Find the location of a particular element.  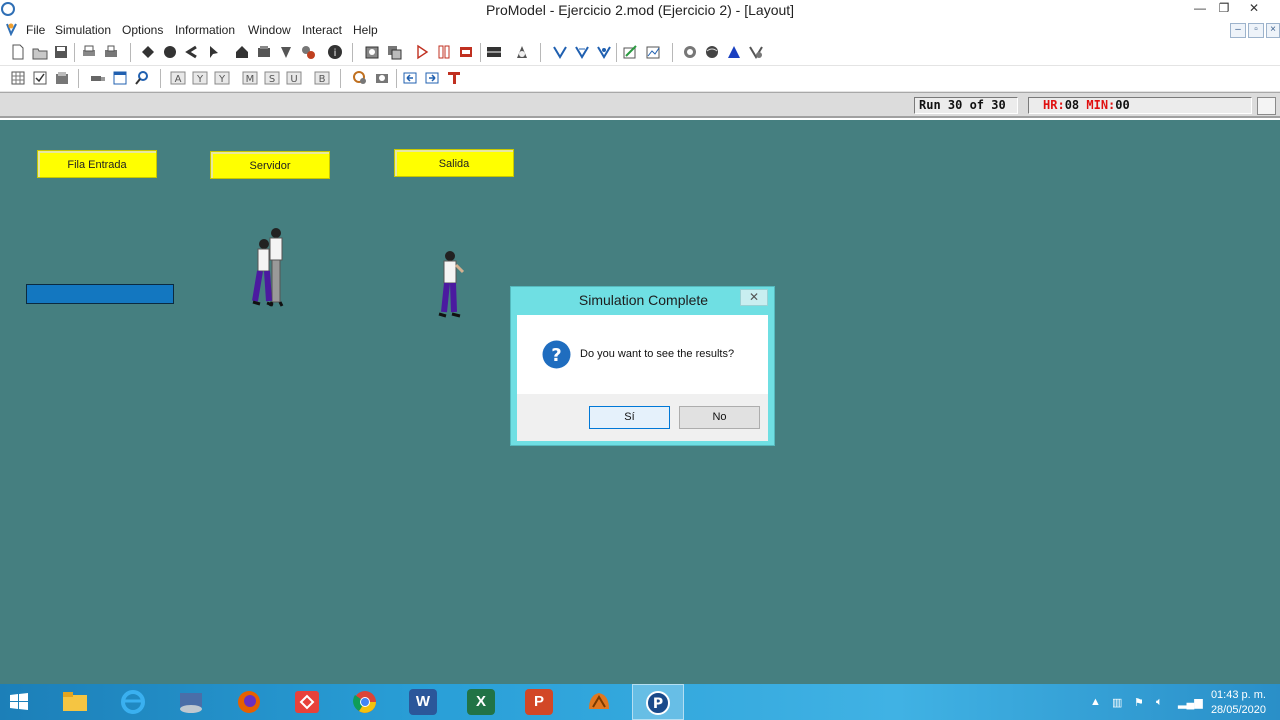

locations-icon is located at coordinates (148, 52).